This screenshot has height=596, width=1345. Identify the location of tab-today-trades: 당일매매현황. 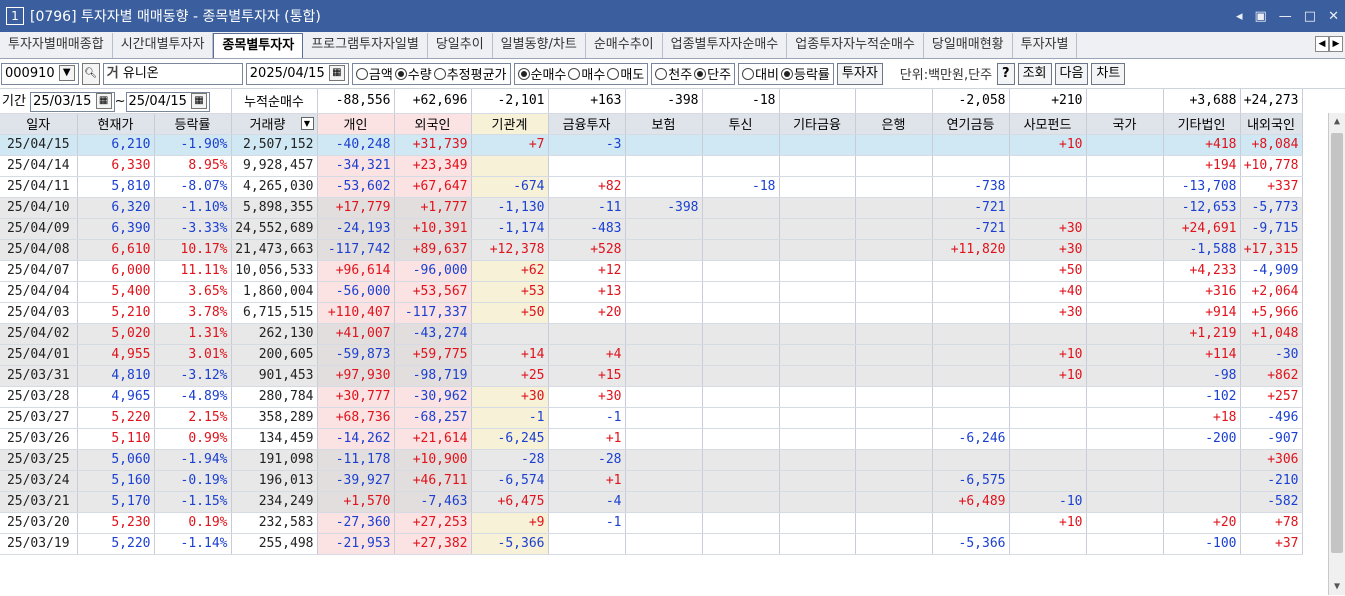
(968, 45).